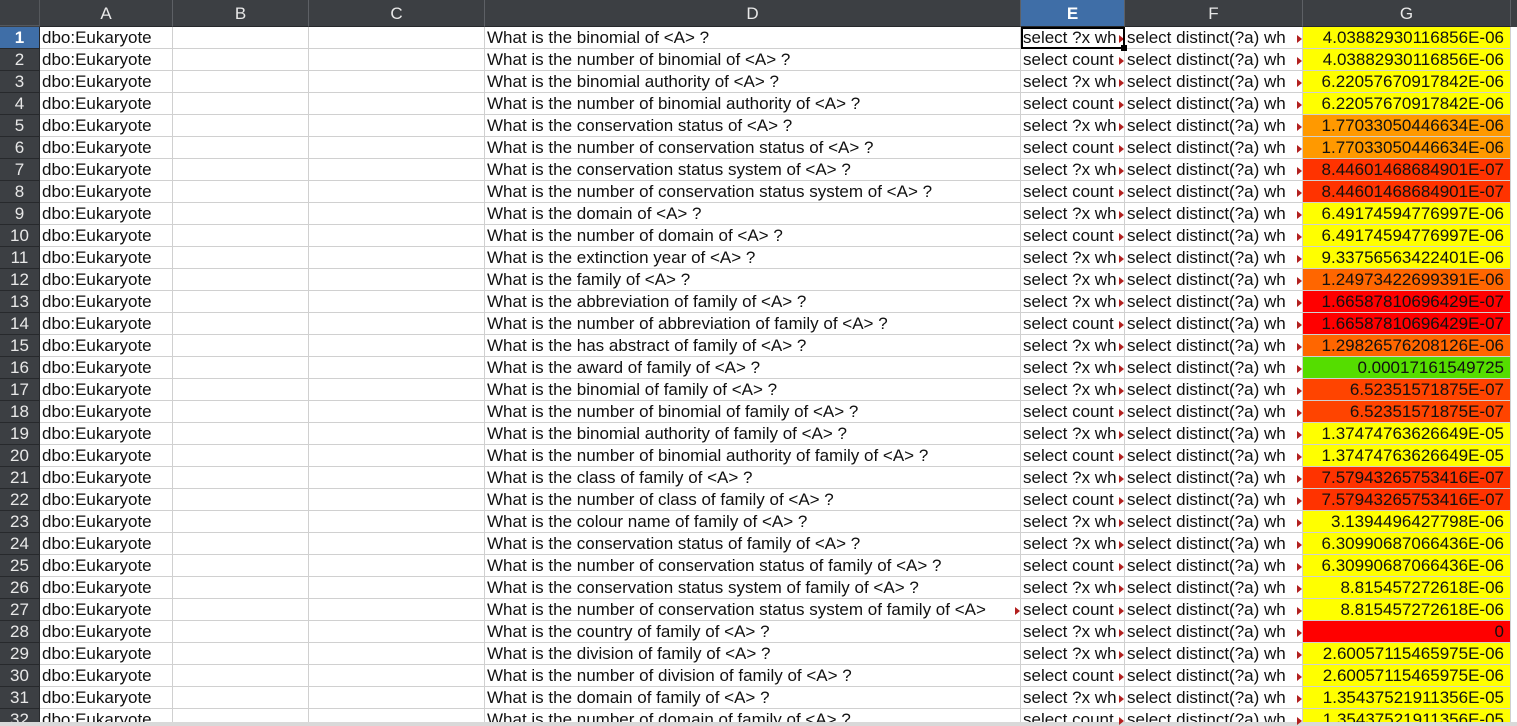  Describe the element at coordinates (20, 192) in the screenshot. I see `row-header: 8` at that location.